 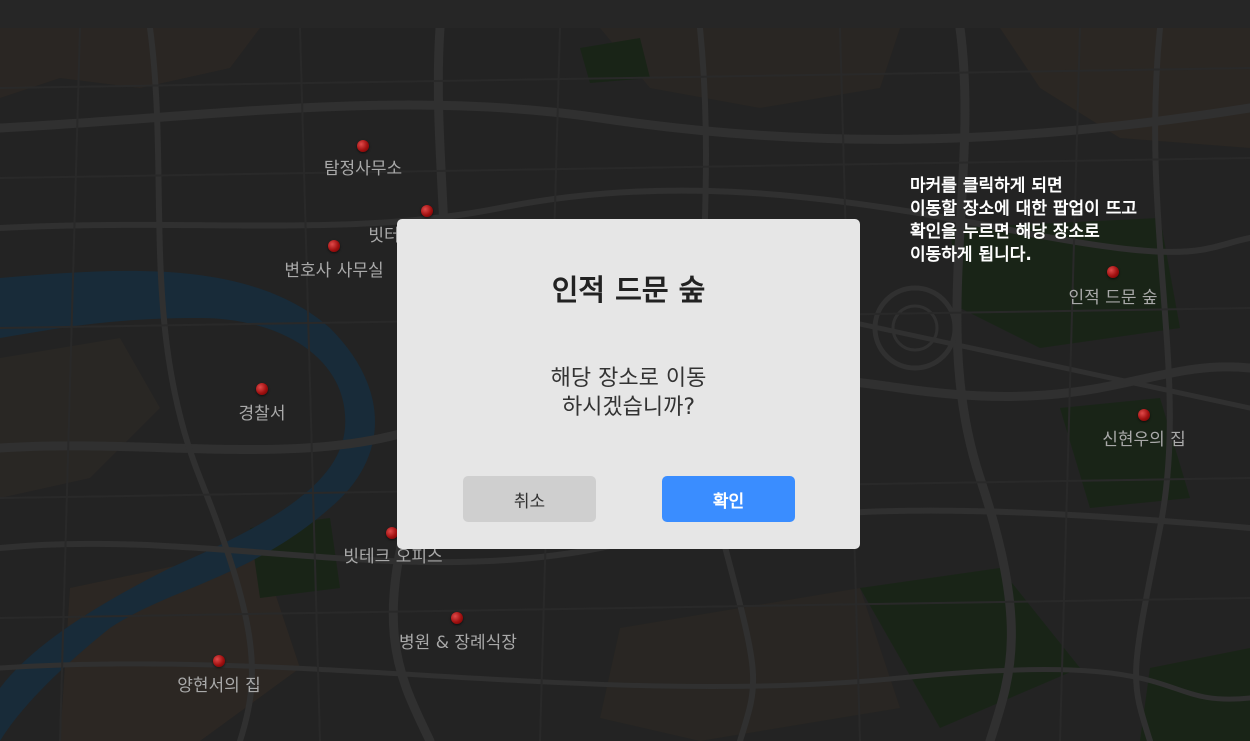 What do you see at coordinates (457, 618) in the screenshot?
I see `marker-hospital` at bounding box center [457, 618].